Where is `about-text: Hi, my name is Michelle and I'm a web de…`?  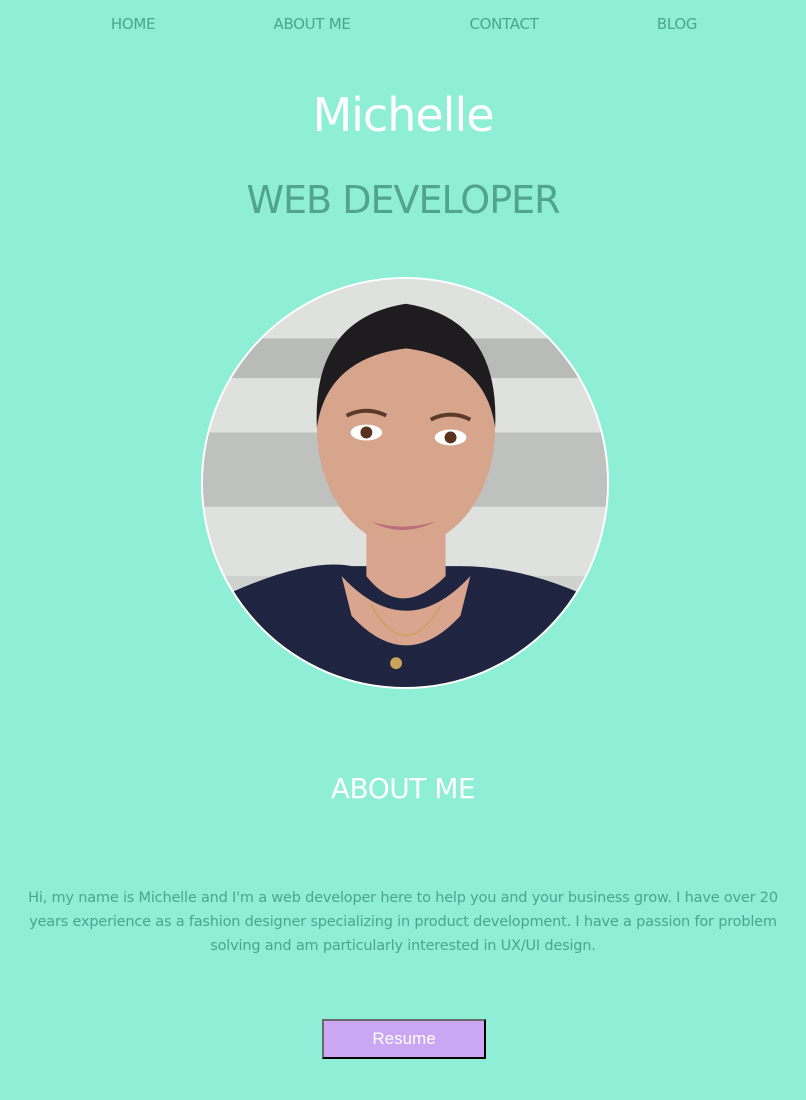
about-text: Hi, my name is Michelle and I'm a web de… is located at coordinates (403, 922).